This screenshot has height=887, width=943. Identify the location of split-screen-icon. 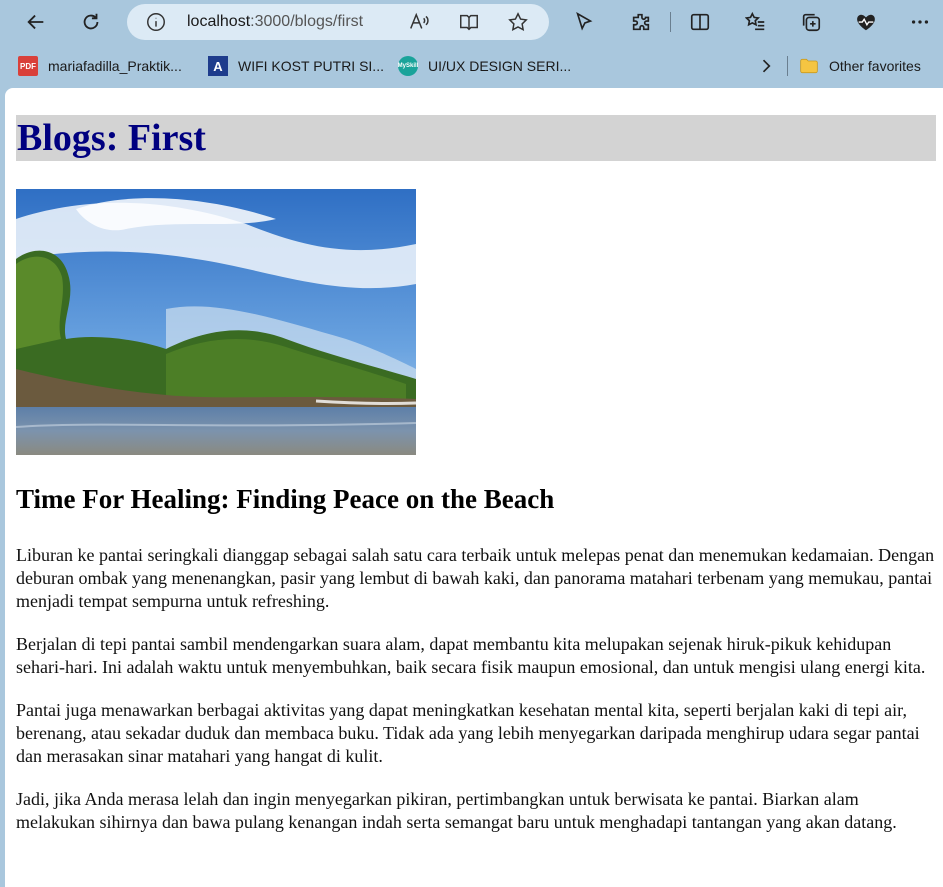
(700, 22).